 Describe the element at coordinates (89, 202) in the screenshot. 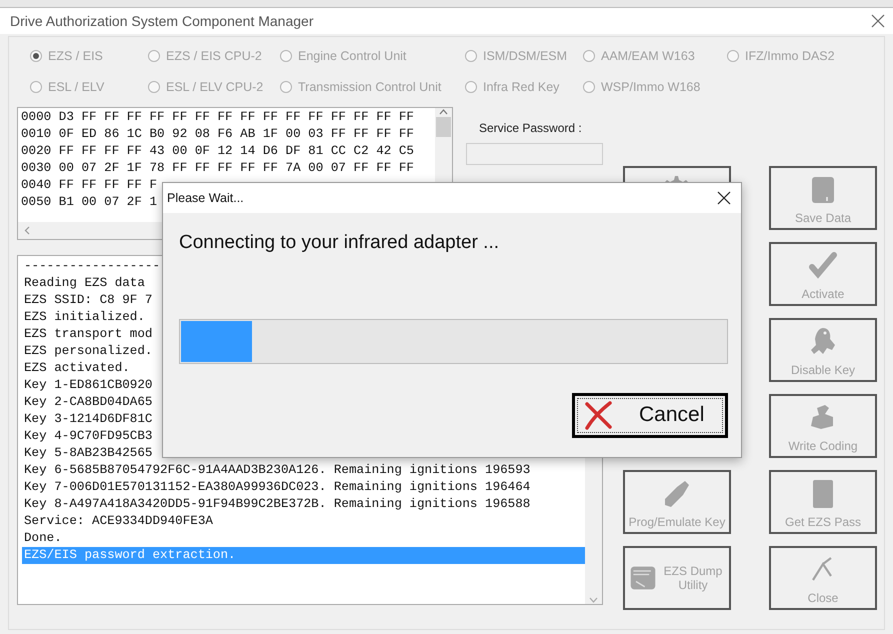

I see `hex-line: 0050 B1 00 07 2F 1` at that location.